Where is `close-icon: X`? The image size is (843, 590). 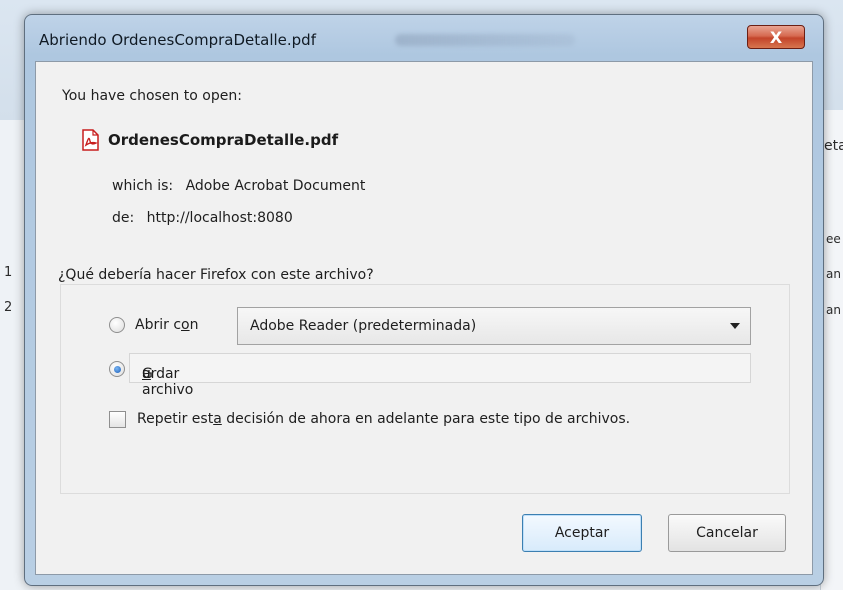
close-icon: X is located at coordinates (776, 37).